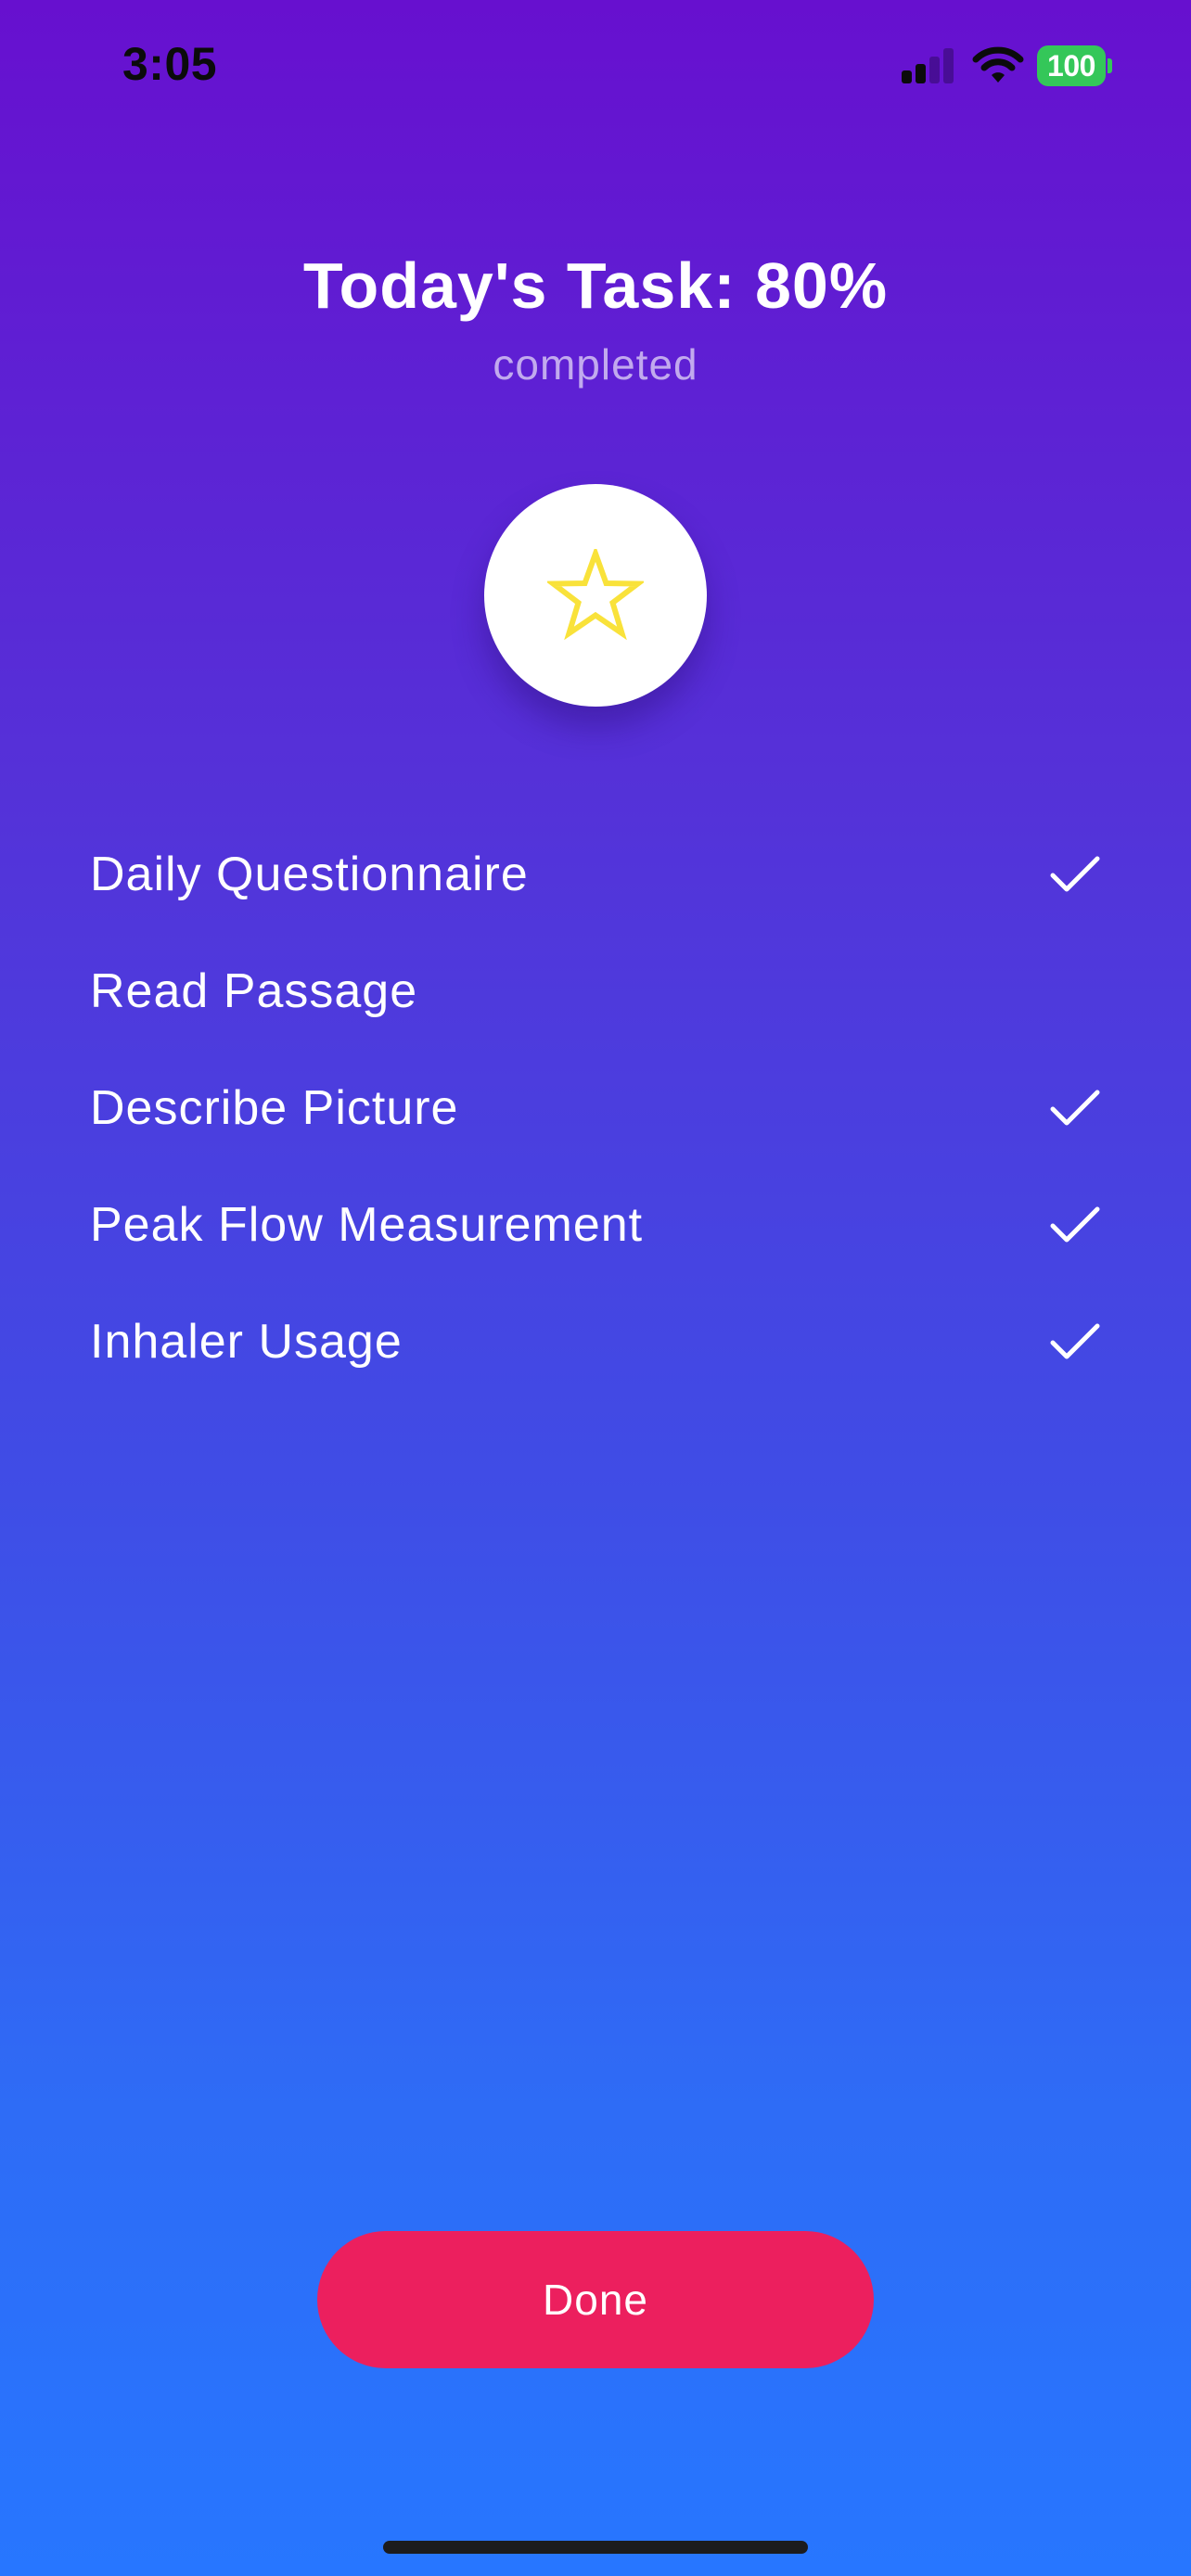 The width and height of the screenshot is (1191, 2576). I want to click on task-label: Describe Picture, so click(274, 1108).